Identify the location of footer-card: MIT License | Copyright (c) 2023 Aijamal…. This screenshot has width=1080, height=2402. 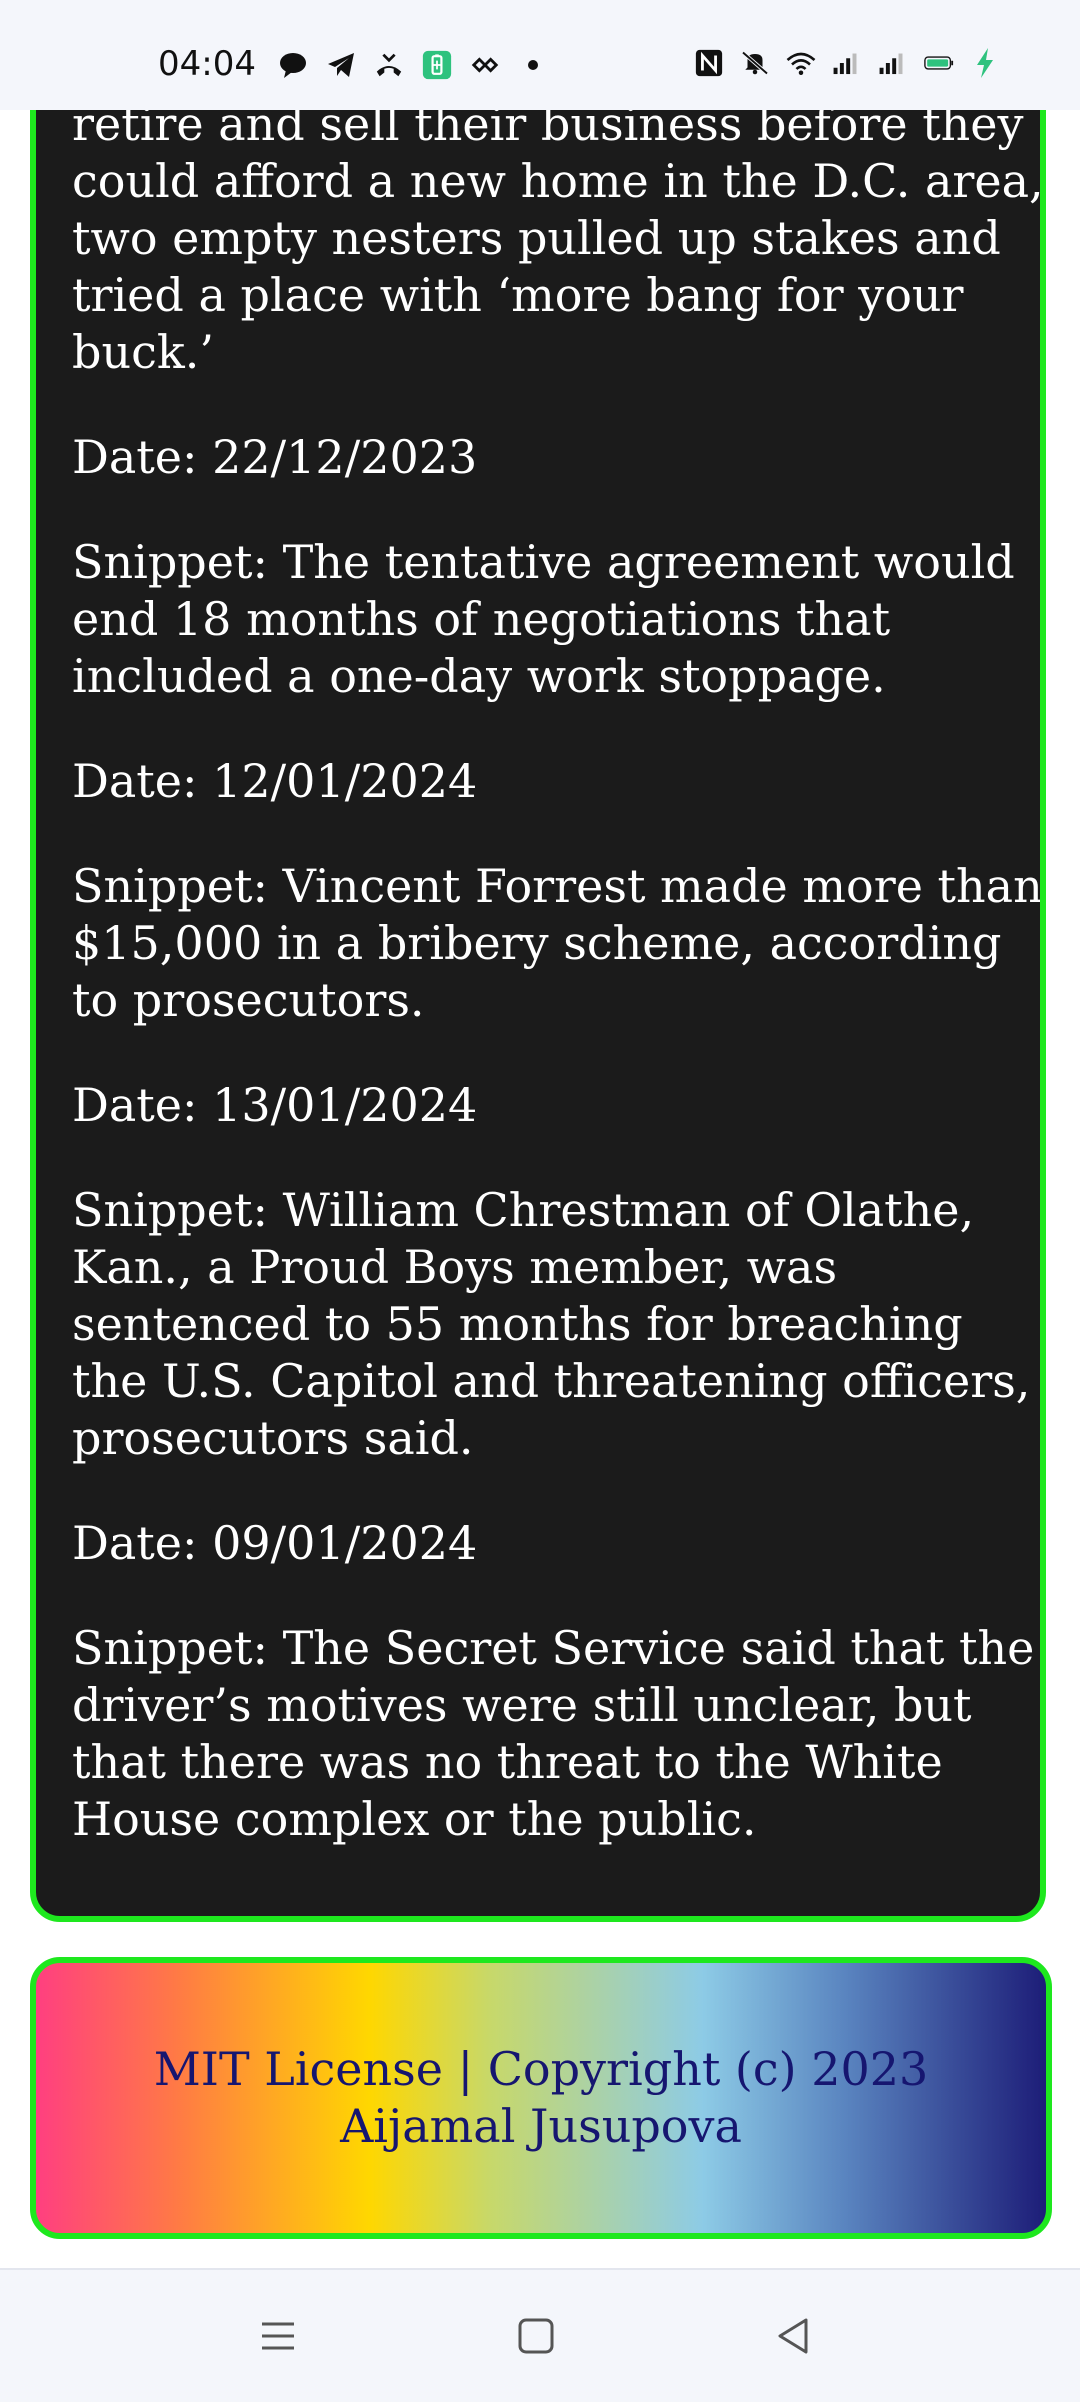
(541, 2098).